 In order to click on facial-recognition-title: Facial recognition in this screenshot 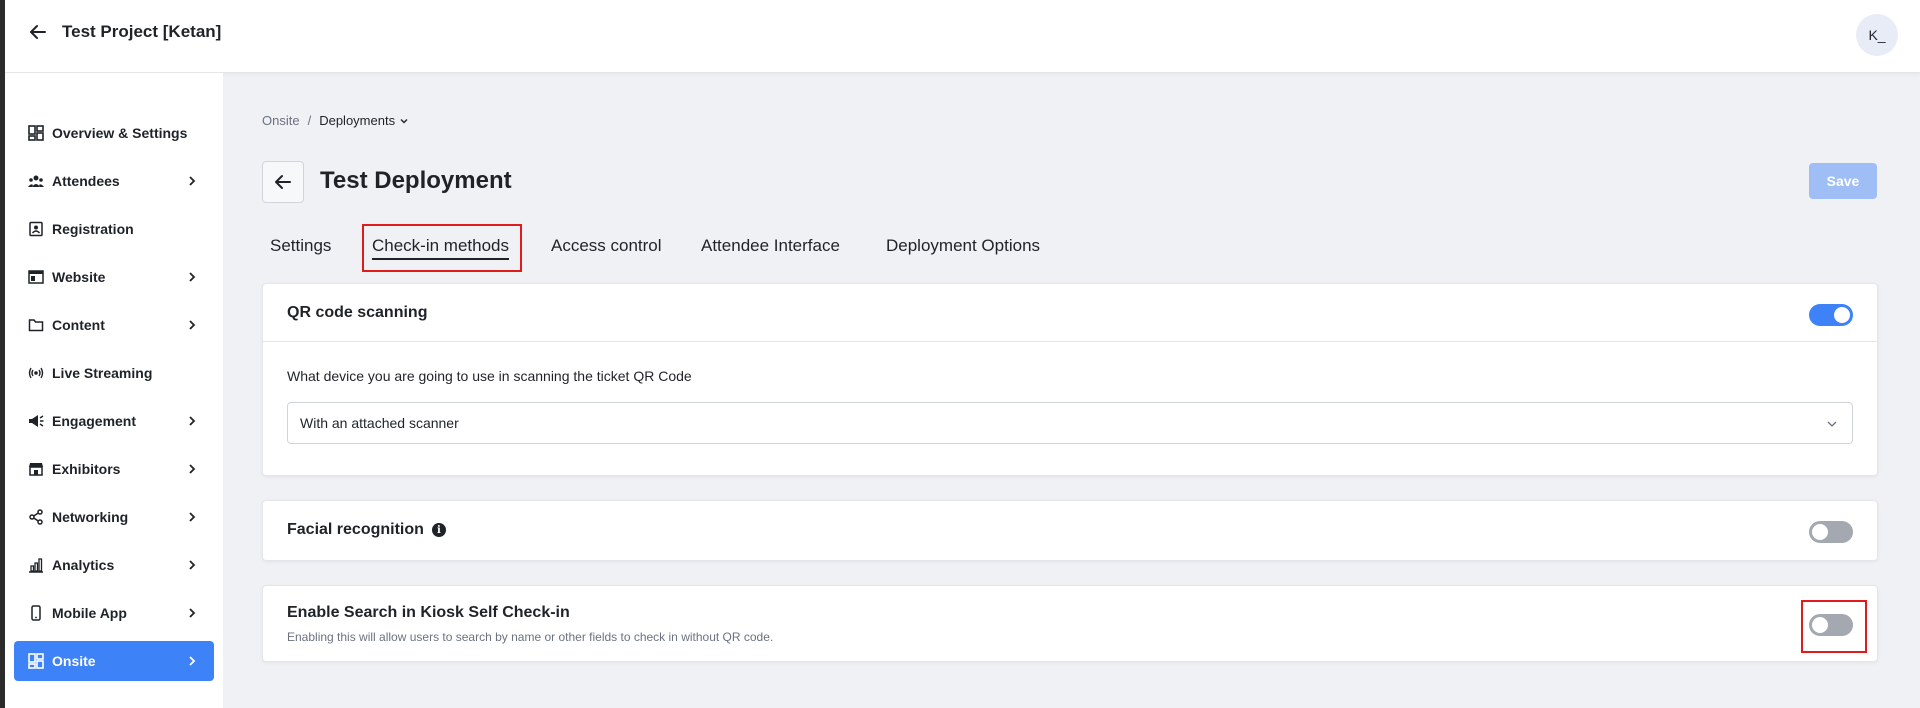, I will do `click(355, 529)`.